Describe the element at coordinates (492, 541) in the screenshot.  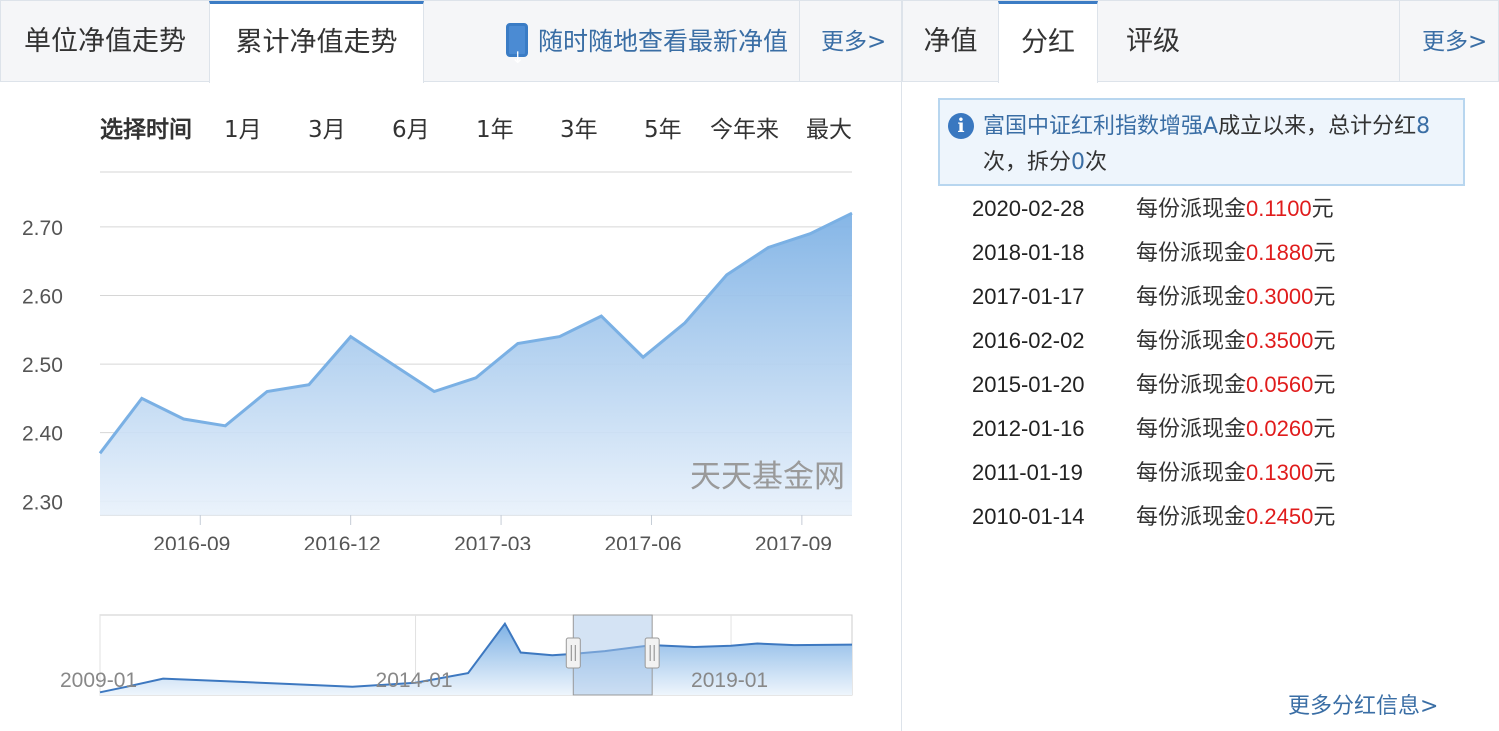
I see `x-tick-label: 2017-03` at that location.